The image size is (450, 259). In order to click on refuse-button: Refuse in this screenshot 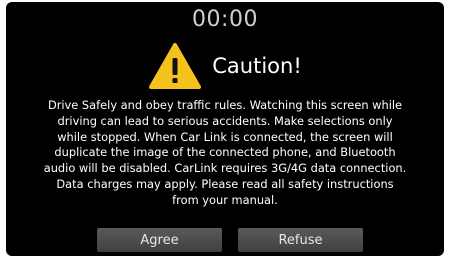, I will do `click(300, 240)`.